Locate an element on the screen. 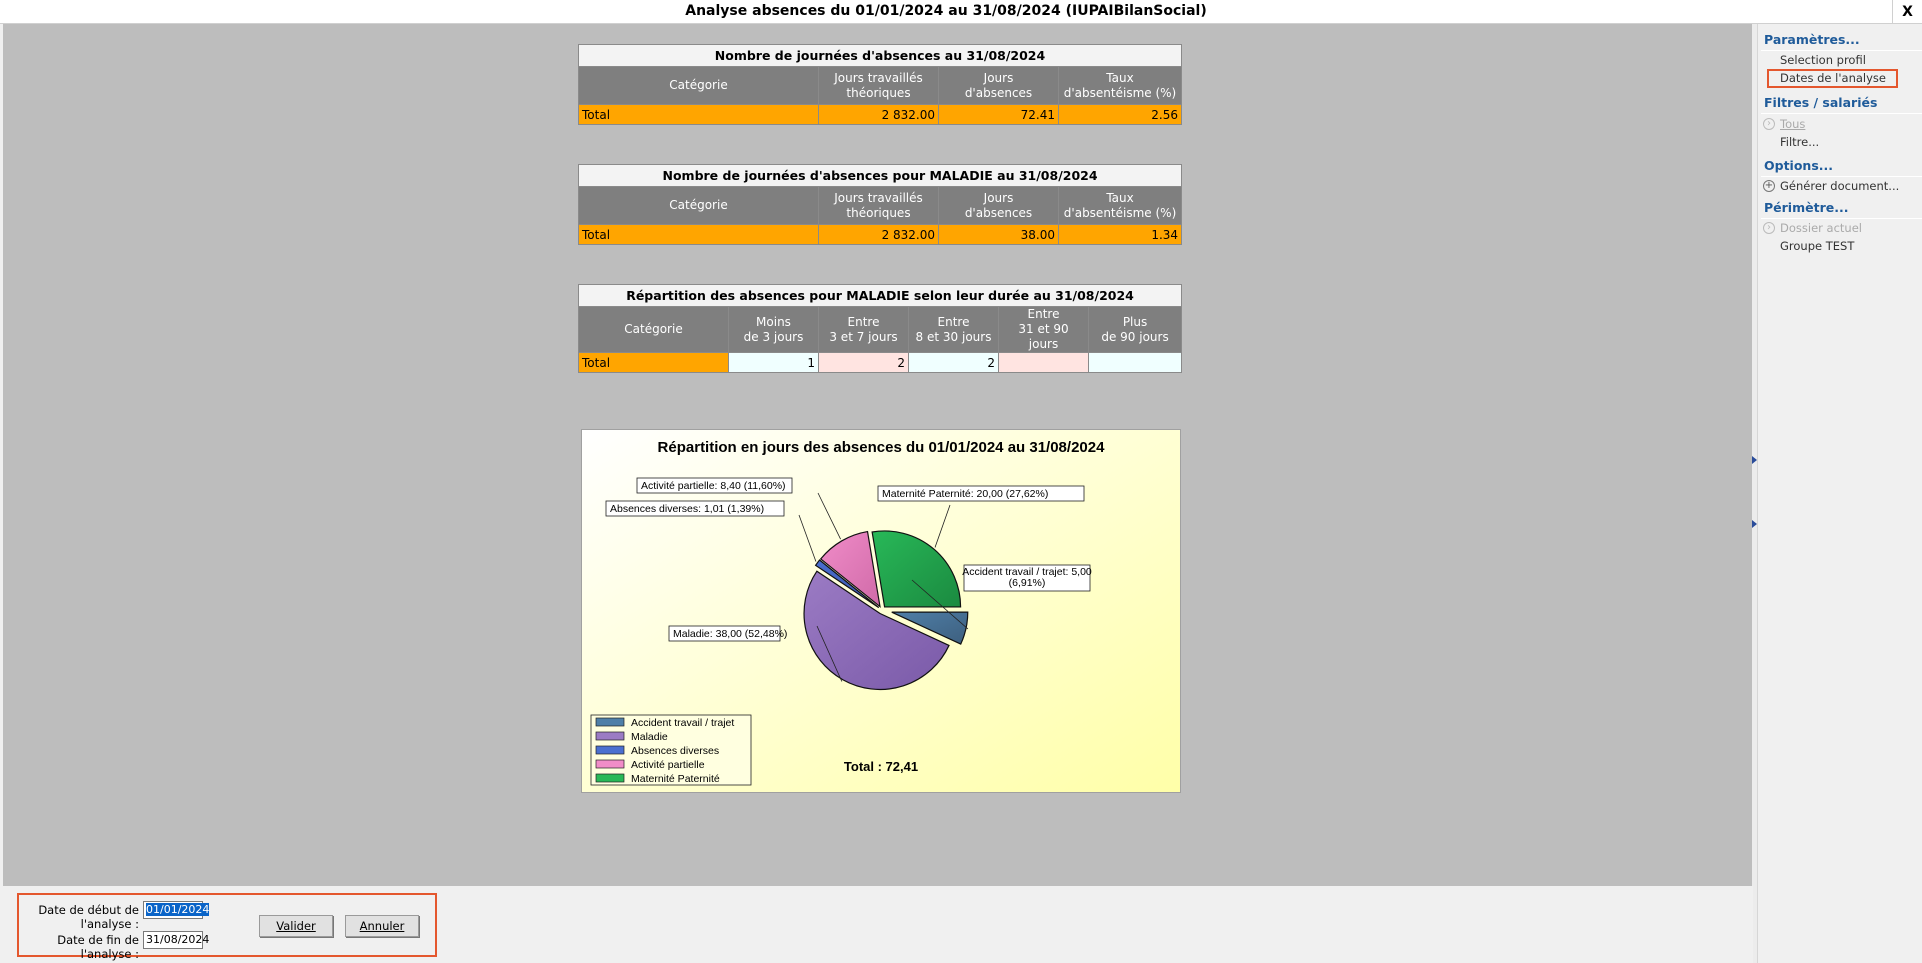 The width and height of the screenshot is (1922, 963). end-date-value: 31/08/2024 is located at coordinates (178, 939).